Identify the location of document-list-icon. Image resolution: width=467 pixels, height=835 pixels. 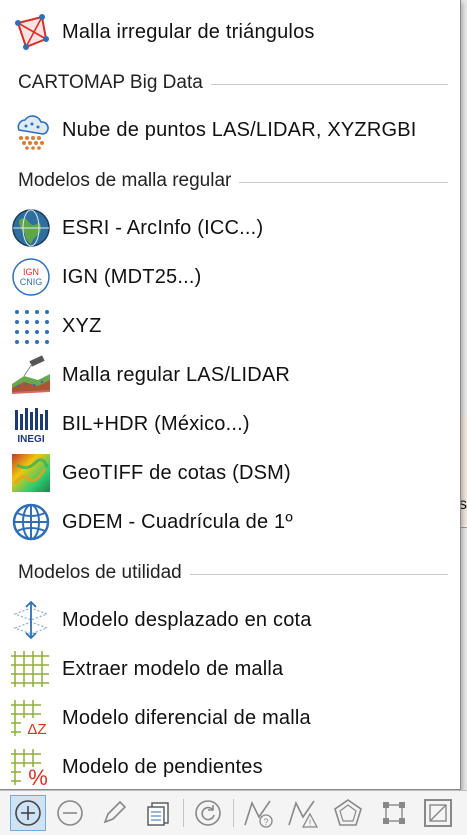
(158, 813).